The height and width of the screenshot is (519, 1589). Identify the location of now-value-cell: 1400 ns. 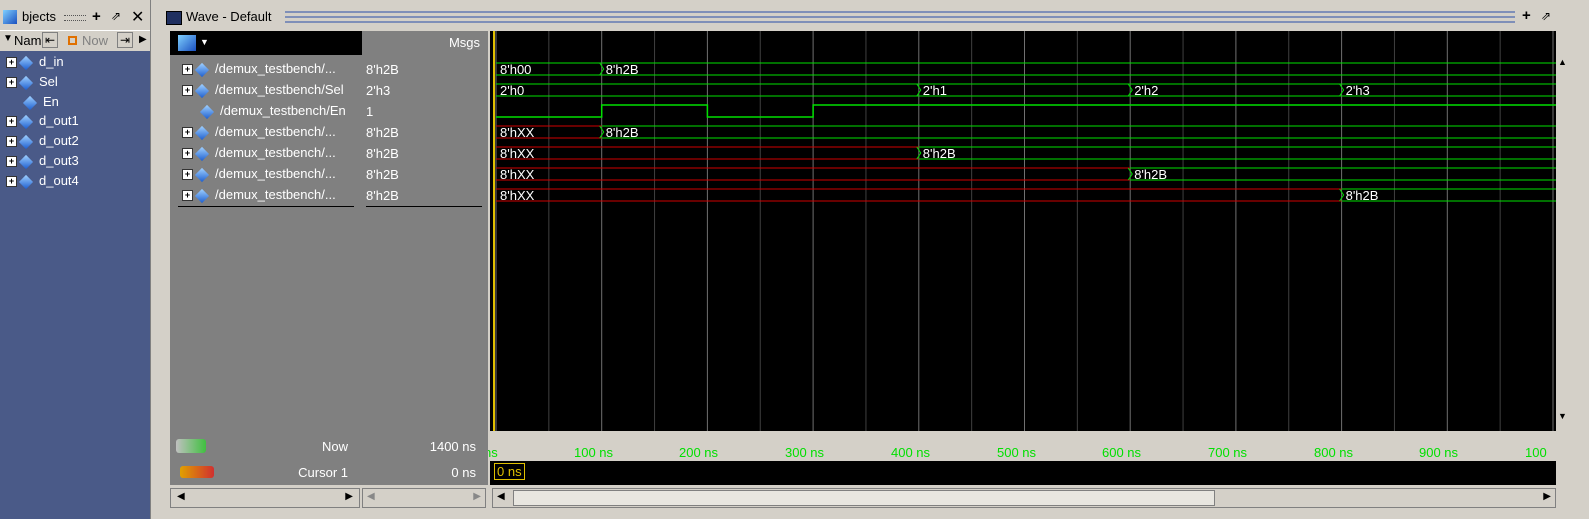
(425, 447).